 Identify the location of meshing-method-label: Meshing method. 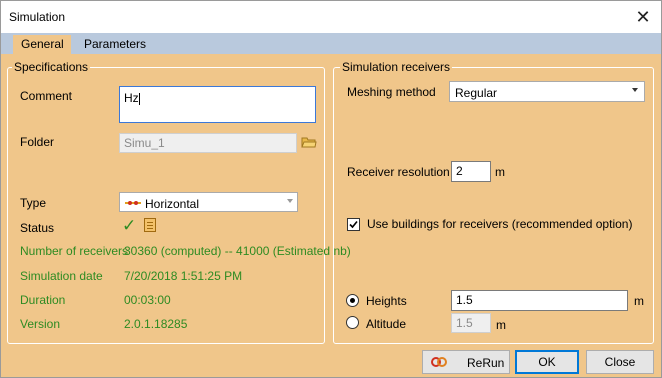
(391, 92).